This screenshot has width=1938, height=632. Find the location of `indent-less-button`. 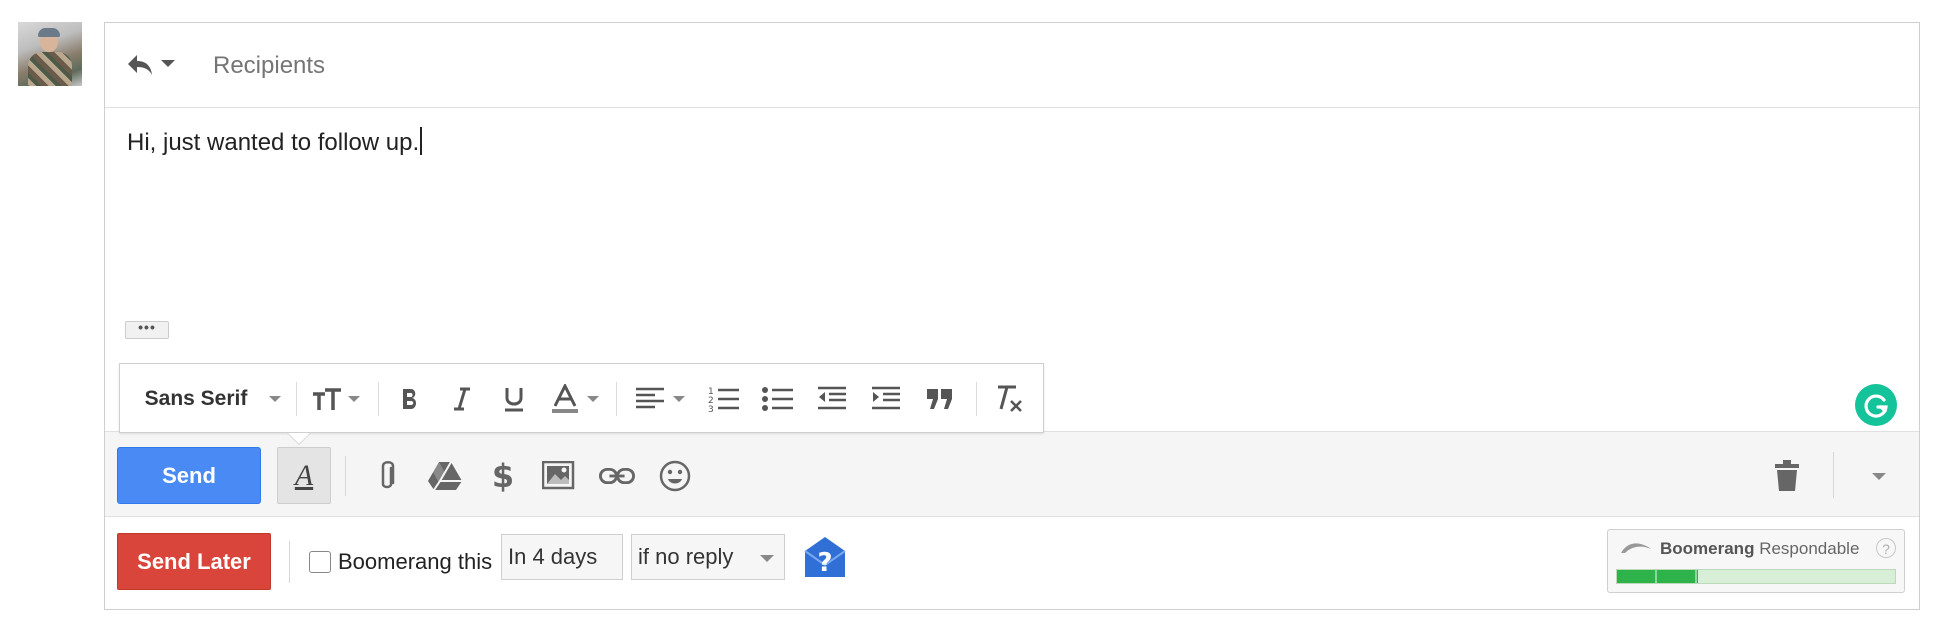

indent-less-button is located at coordinates (832, 399).